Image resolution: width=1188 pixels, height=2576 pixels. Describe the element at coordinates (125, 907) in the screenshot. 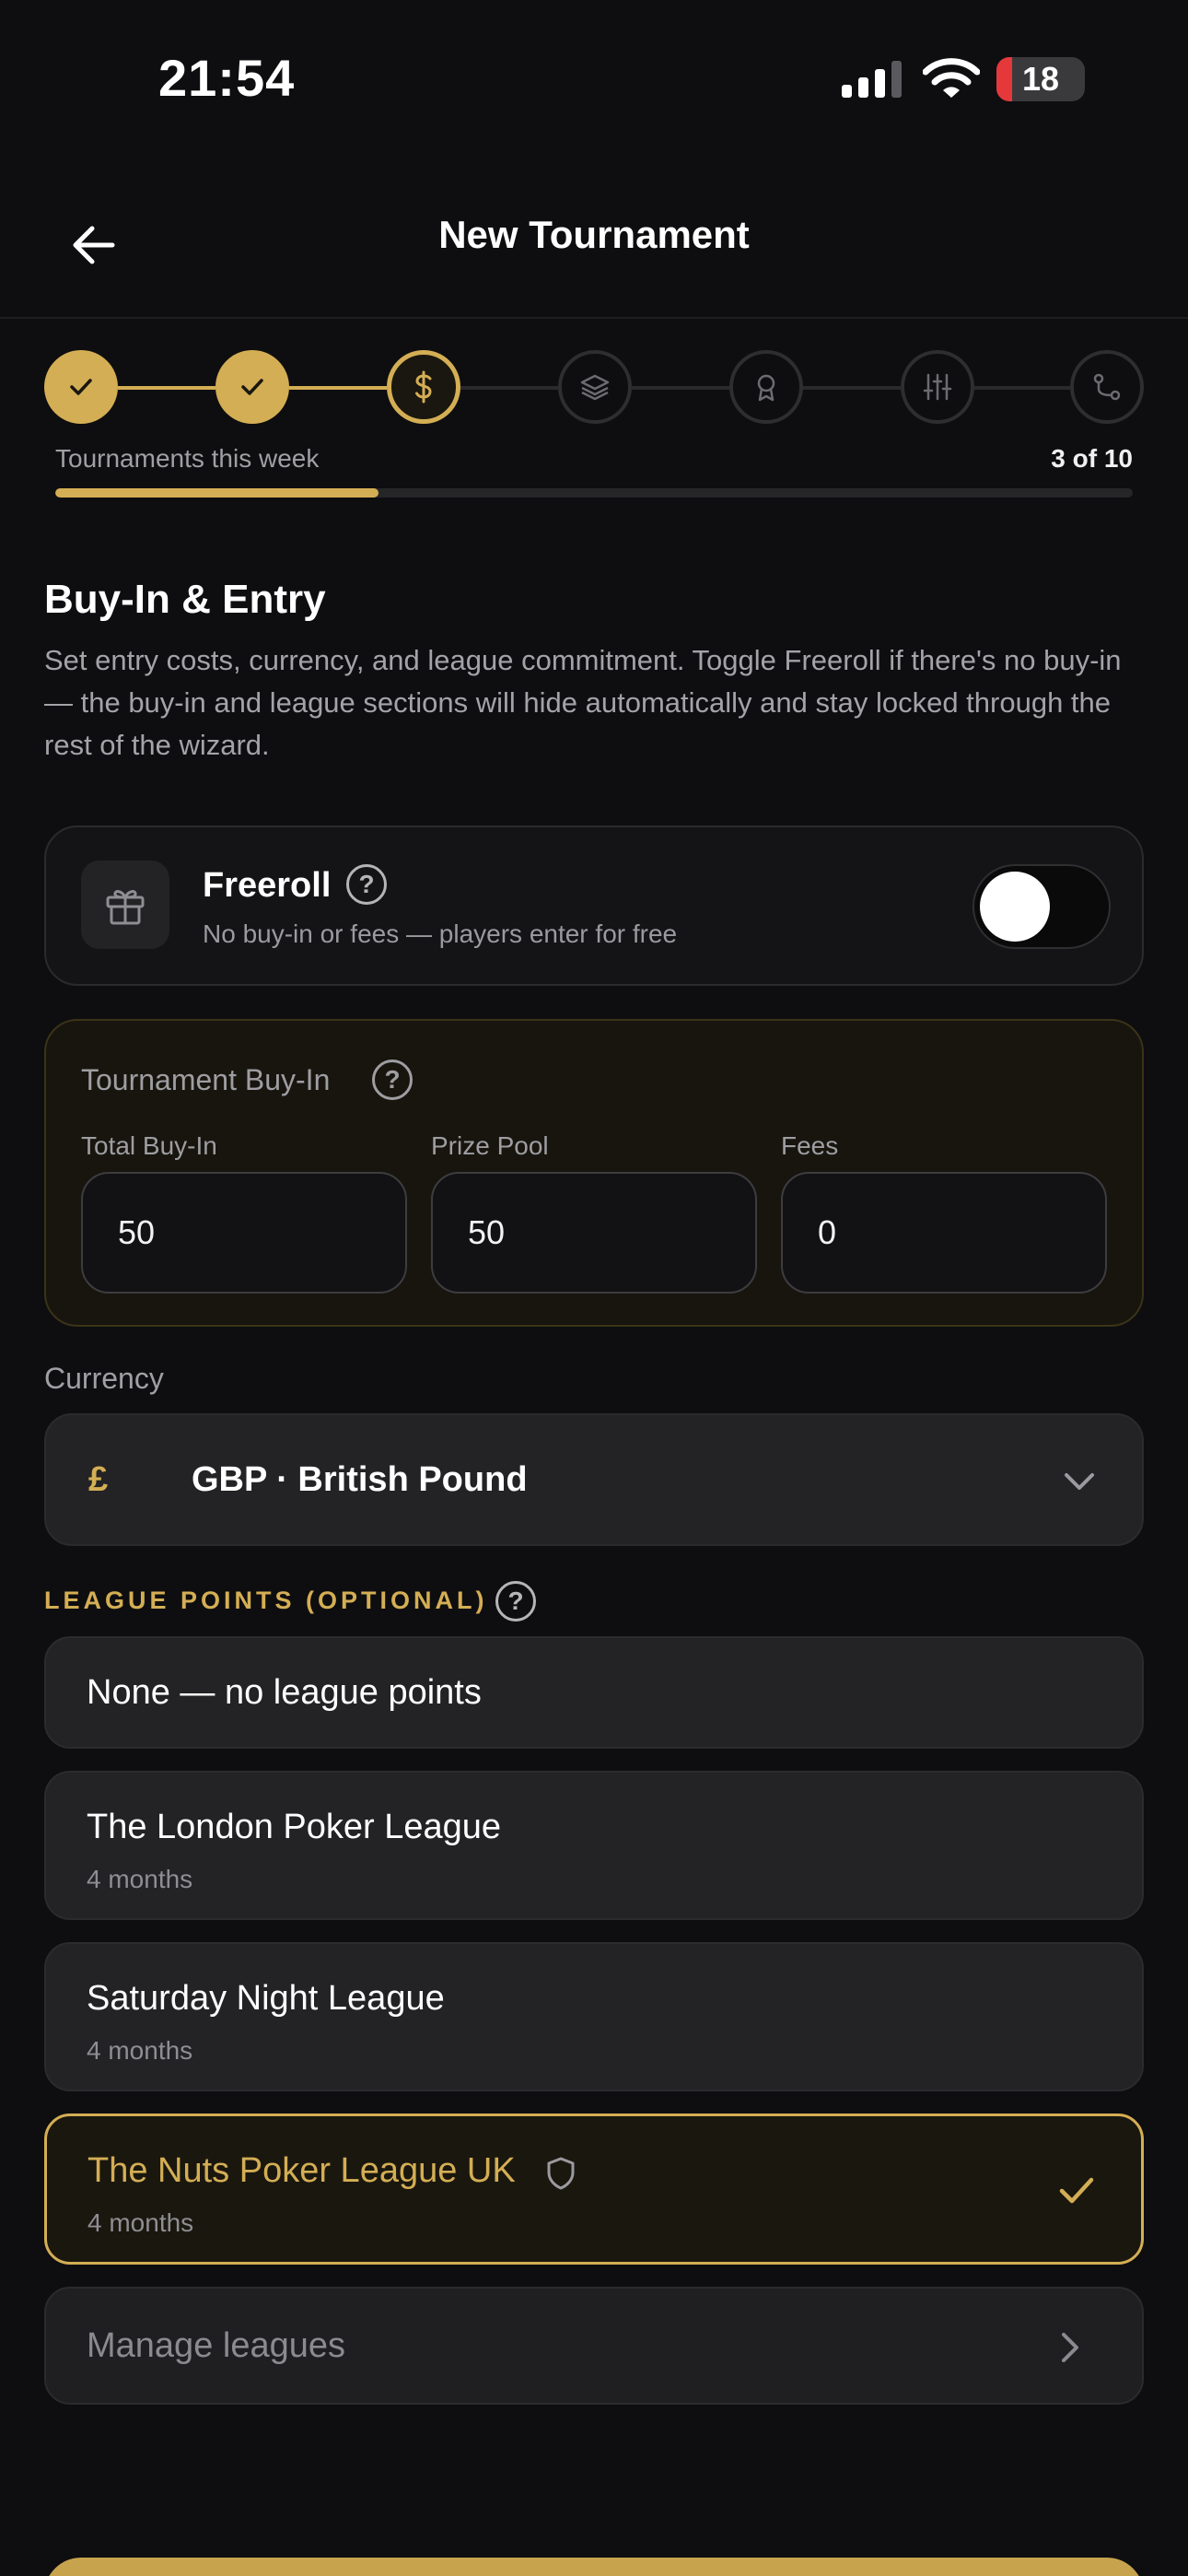

I see `gift-icon` at that location.